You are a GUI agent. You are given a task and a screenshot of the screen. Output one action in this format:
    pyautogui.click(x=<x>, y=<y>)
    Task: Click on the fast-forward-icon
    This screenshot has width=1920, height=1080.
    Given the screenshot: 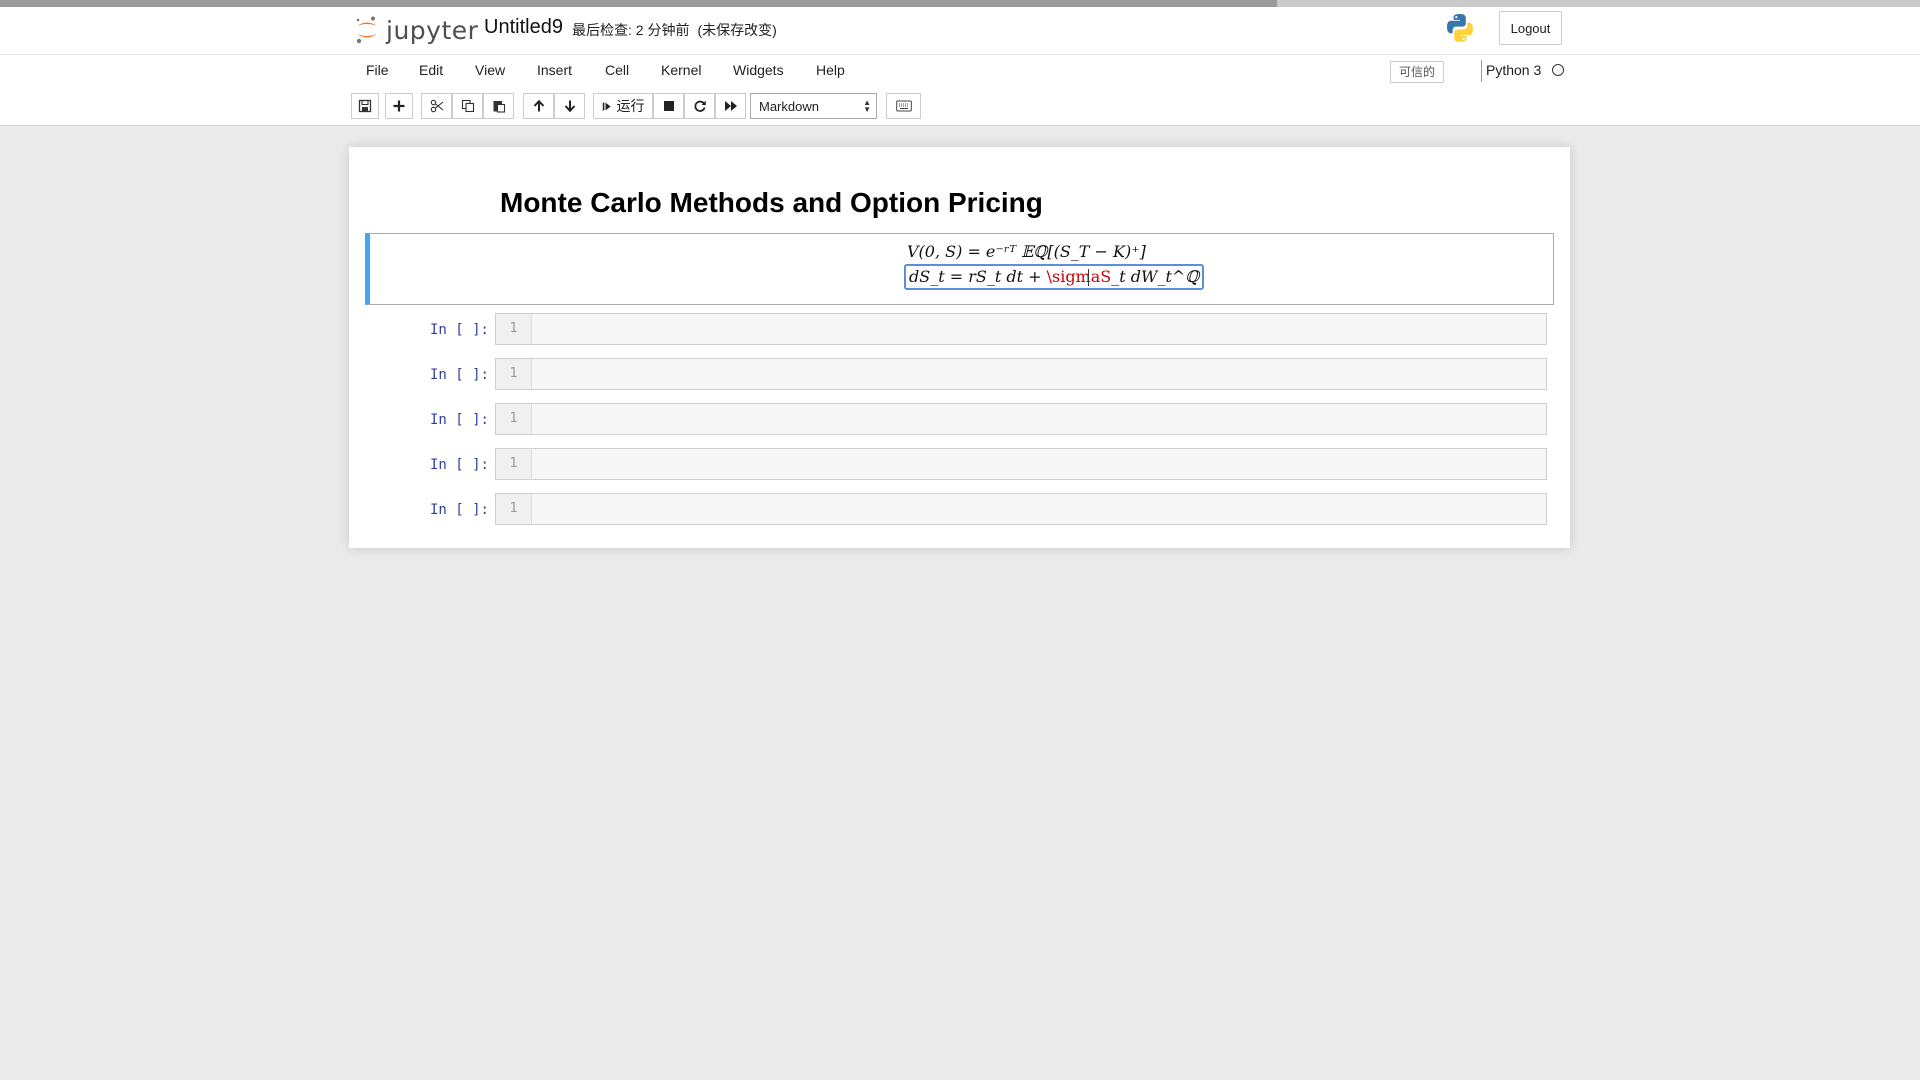 What is the action you would take?
    pyautogui.click(x=730, y=106)
    